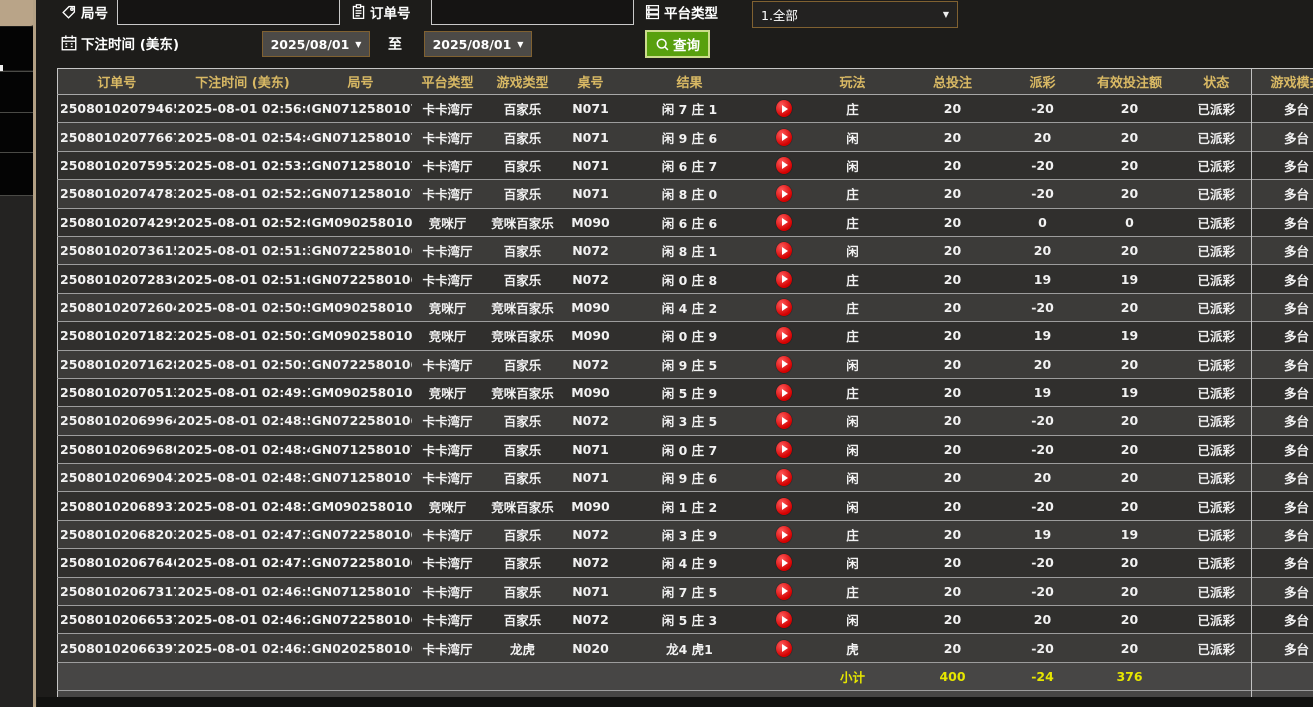  I want to click on cell-order-no: 250801020718232, so click(116, 336).